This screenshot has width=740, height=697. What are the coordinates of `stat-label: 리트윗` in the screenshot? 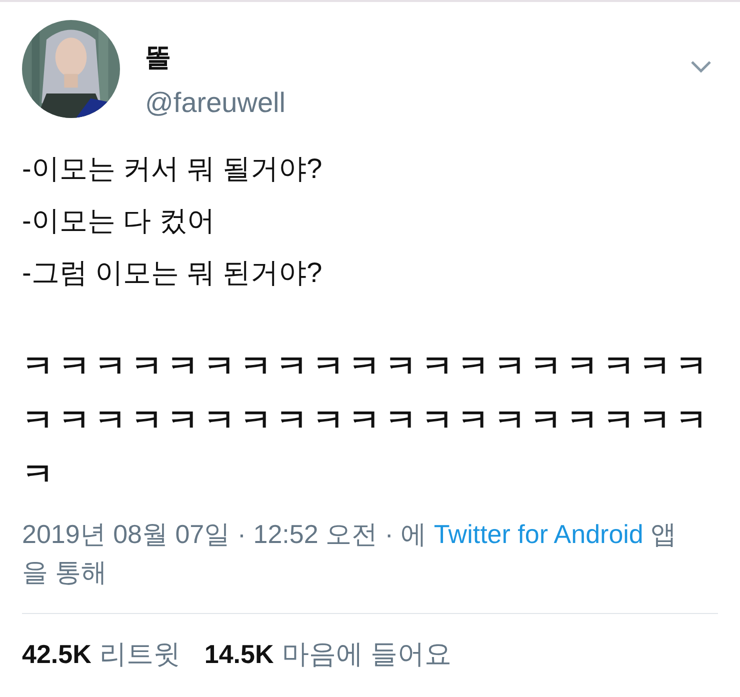 It's located at (139, 654).